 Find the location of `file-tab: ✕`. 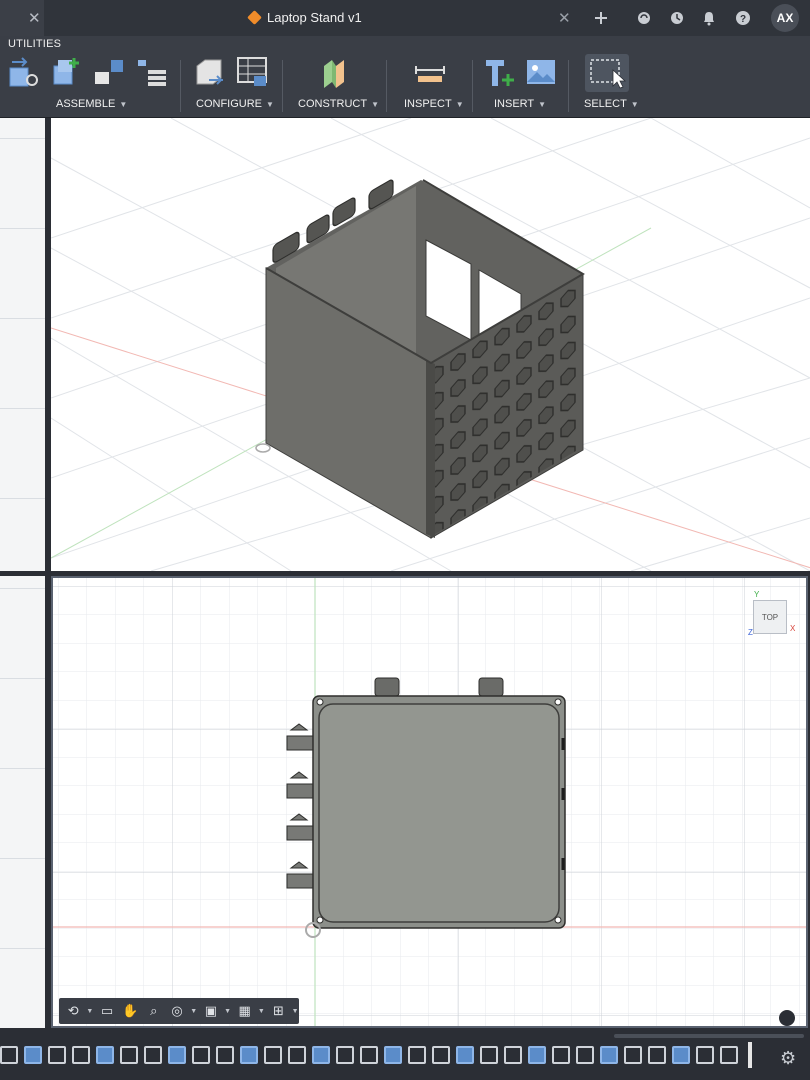

file-tab: ✕ is located at coordinates (22, 18).